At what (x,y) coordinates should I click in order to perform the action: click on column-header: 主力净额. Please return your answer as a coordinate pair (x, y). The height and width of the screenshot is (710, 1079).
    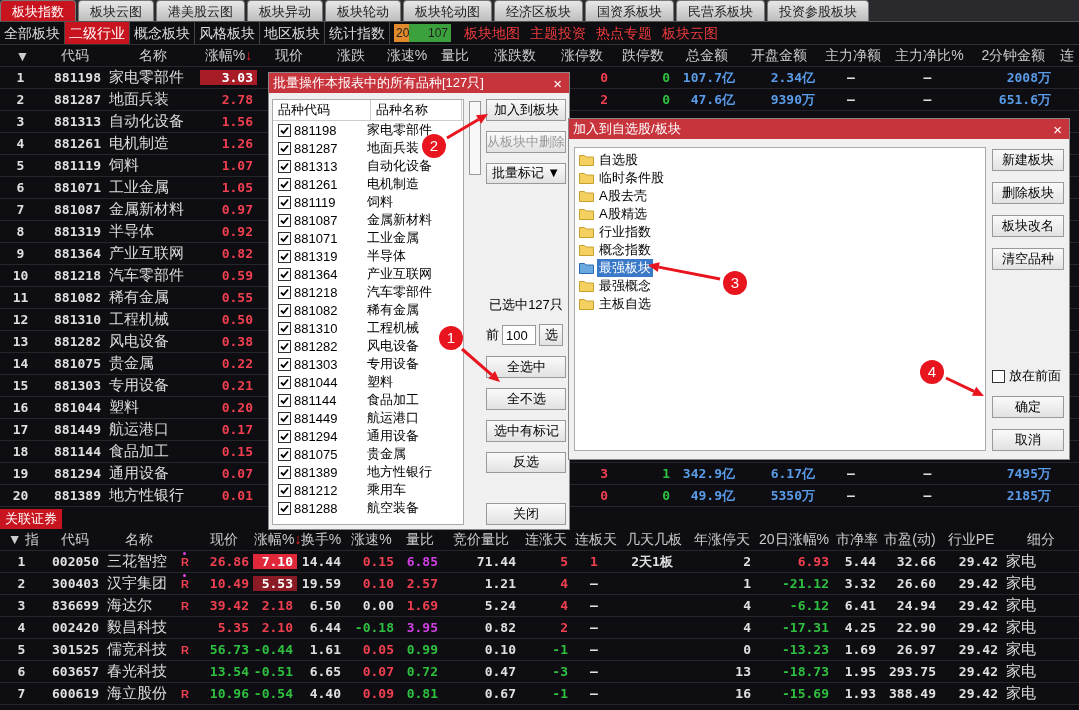
    Looking at the image, I should click on (853, 55).